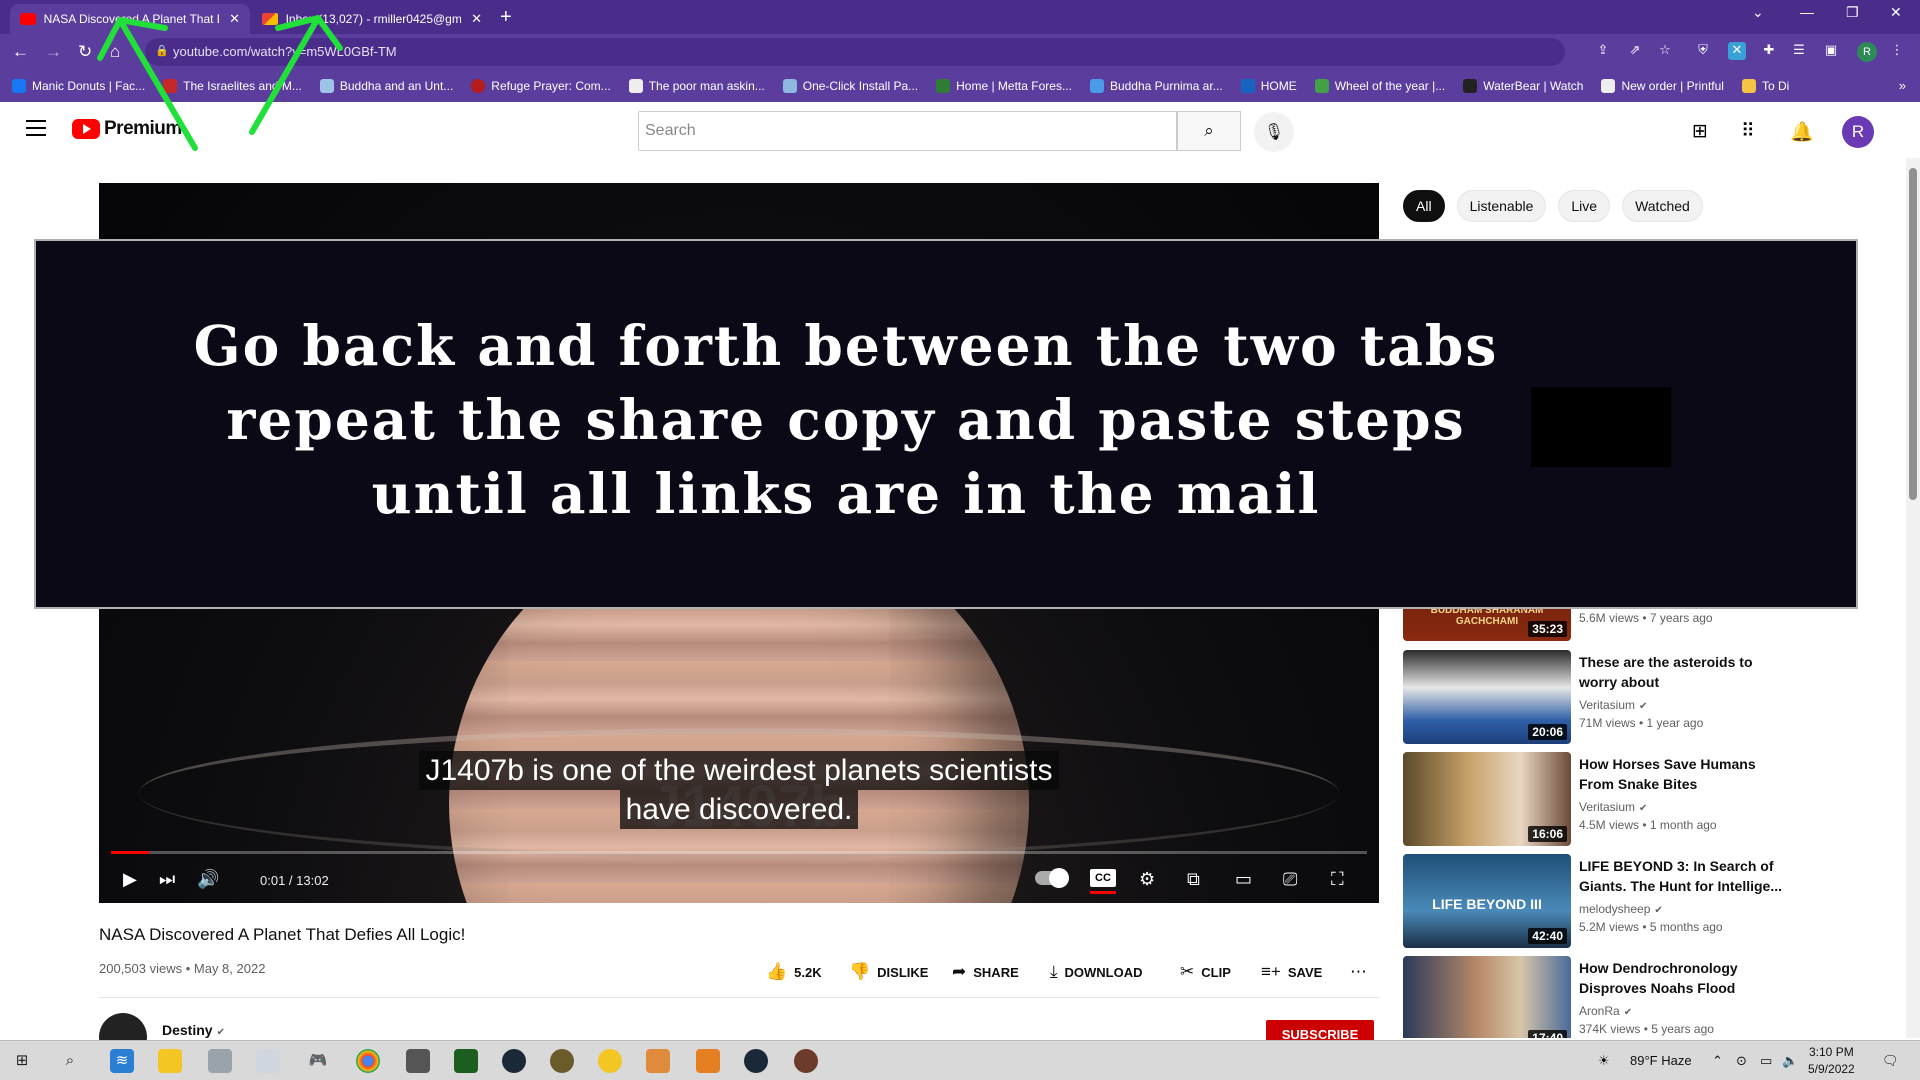 The width and height of the screenshot is (1920, 1080). Describe the element at coordinates (1802, 132) in the screenshot. I see `notifications-bell-icon: 🔔` at that location.